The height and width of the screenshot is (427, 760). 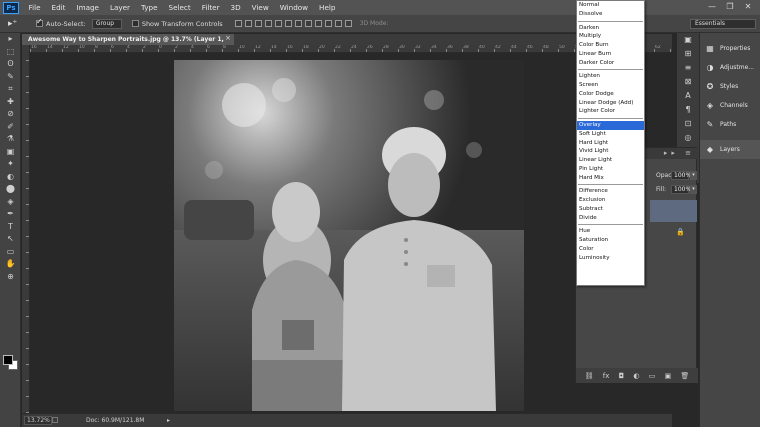 What do you see at coordinates (730, 86) in the screenshot?
I see `panel-styles: ✪ Styles` at bounding box center [730, 86].